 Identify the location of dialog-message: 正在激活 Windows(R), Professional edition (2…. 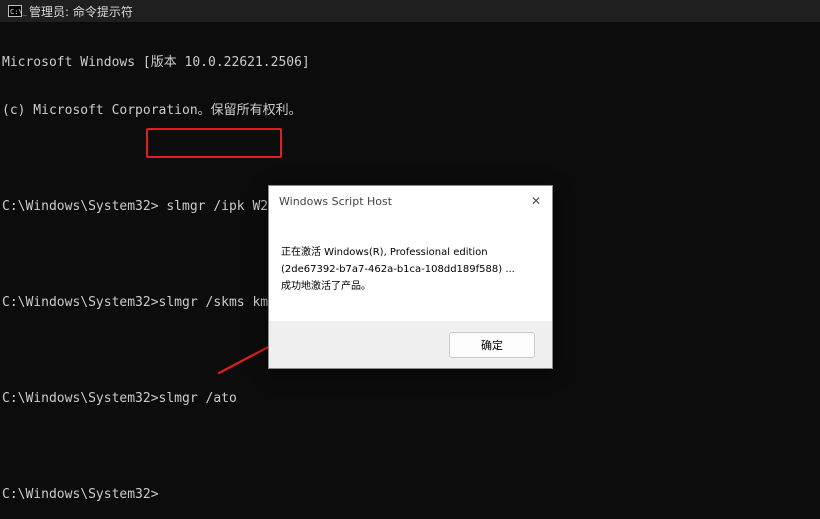
(412, 269).